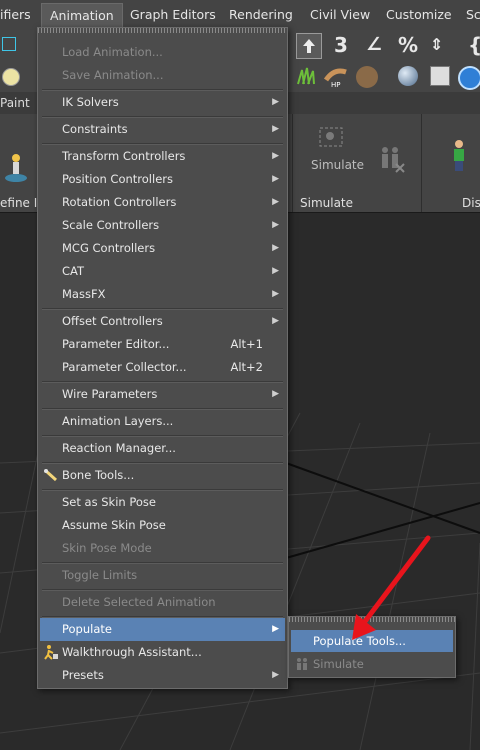 This screenshot has height=750, width=480. I want to click on render-frame-icon, so click(440, 76).